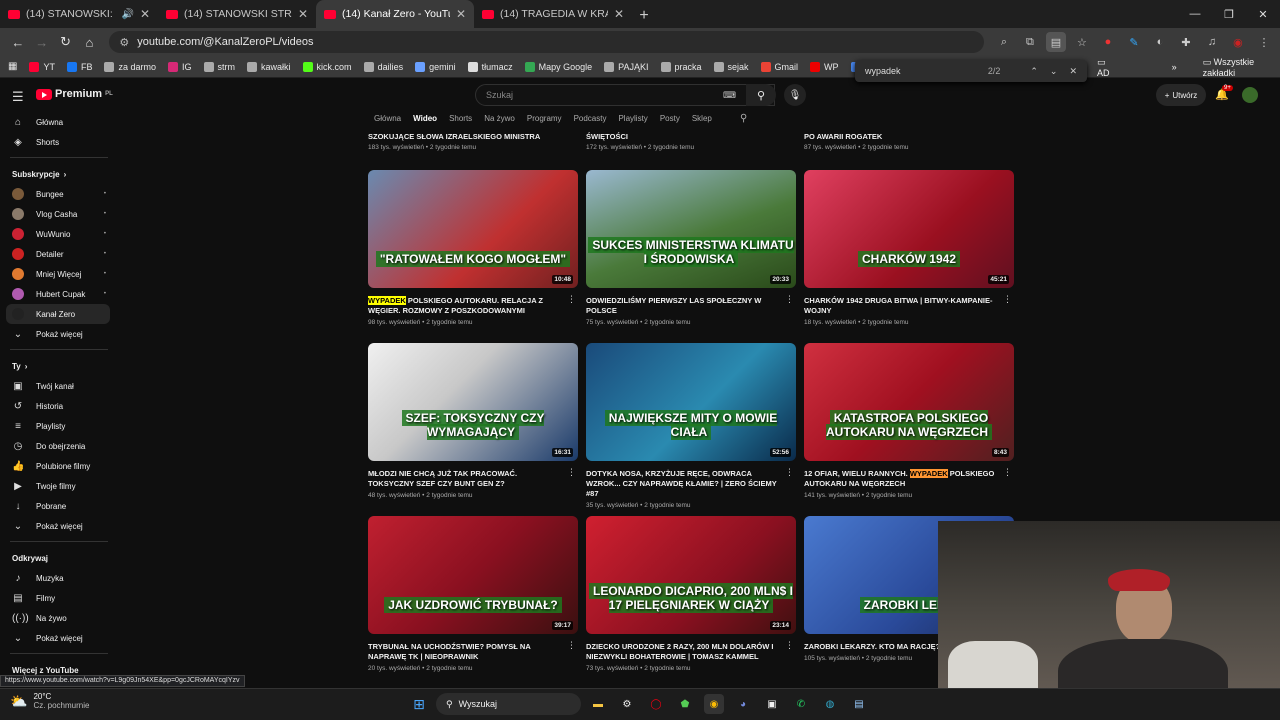 This screenshot has height=720, width=1280. I want to click on channel-tab: Programy, so click(544, 118).